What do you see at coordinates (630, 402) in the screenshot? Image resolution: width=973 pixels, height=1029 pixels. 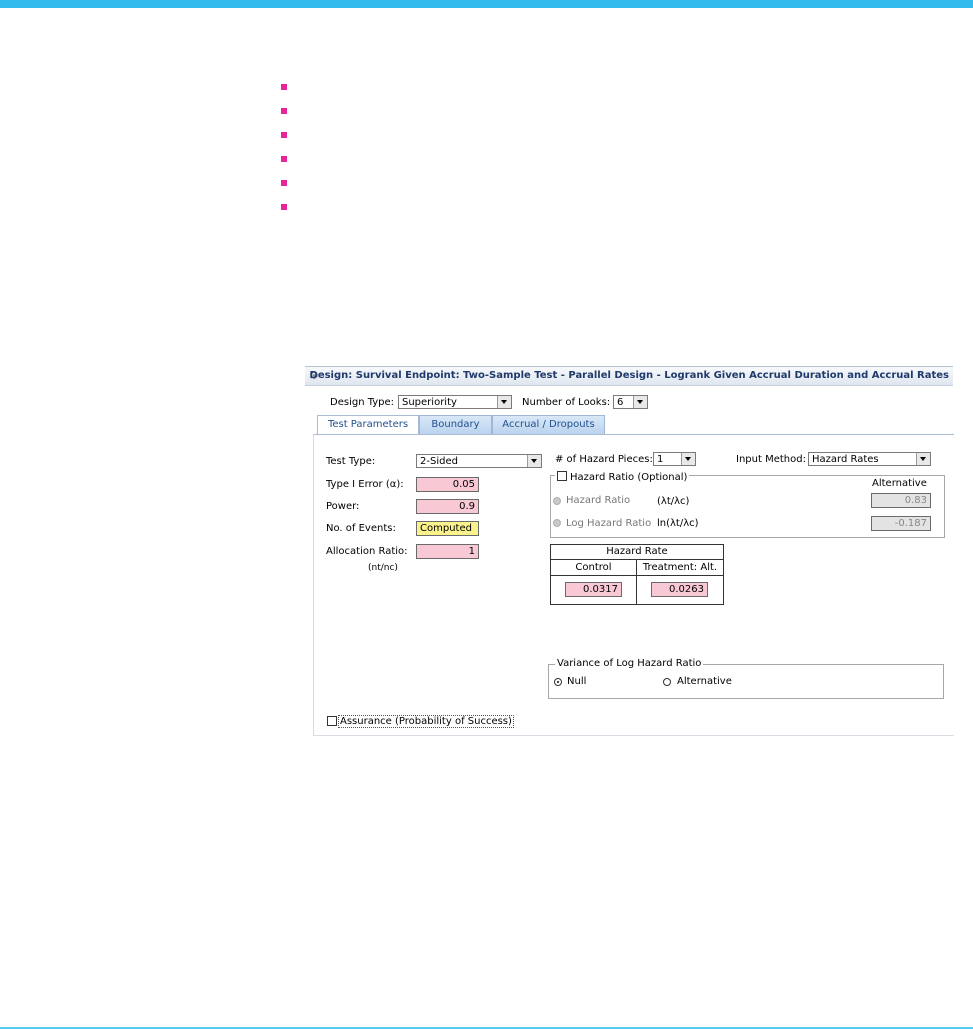 I see `looks-select: 6` at bounding box center [630, 402].